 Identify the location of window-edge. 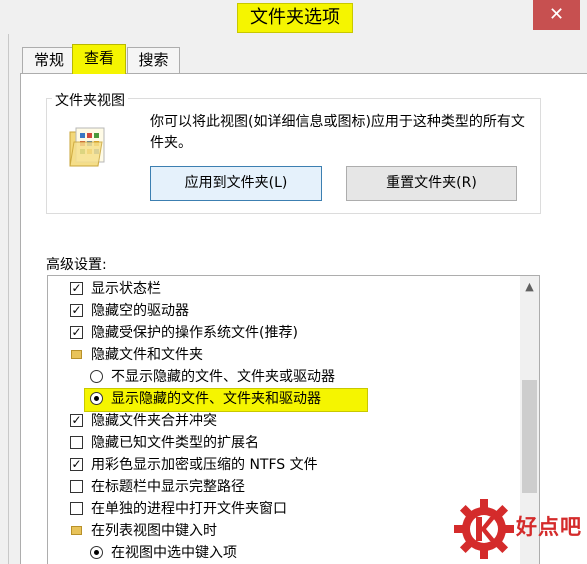
(4, 299).